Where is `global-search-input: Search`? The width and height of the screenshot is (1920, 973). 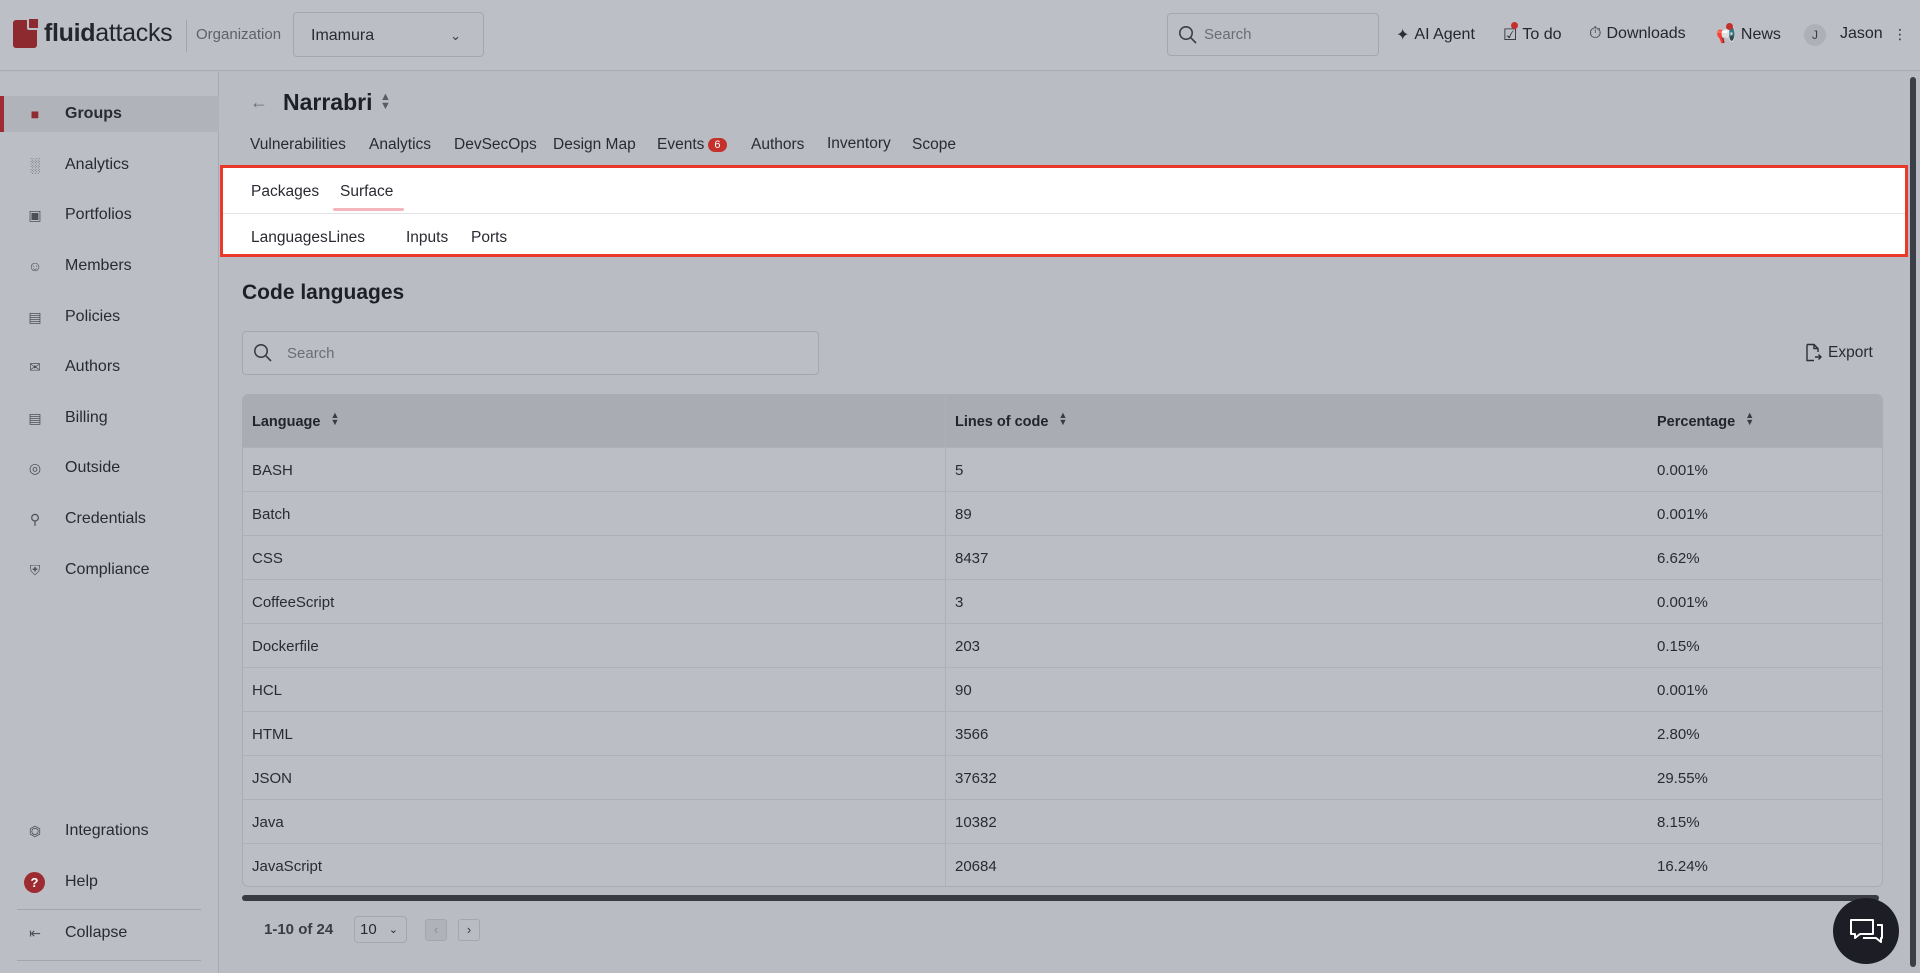
global-search-input: Search is located at coordinates (1273, 34).